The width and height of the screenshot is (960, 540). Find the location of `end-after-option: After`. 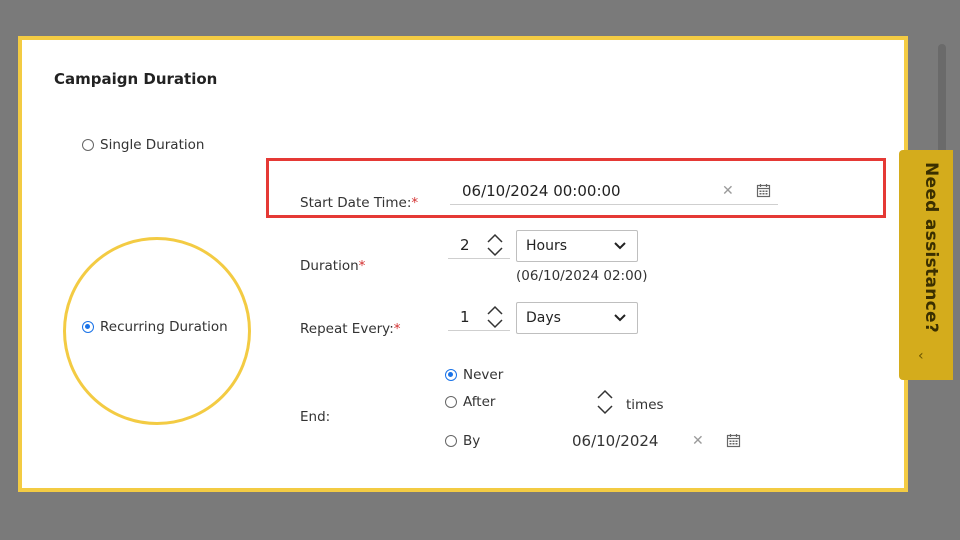

end-after-option: After is located at coordinates (470, 400).